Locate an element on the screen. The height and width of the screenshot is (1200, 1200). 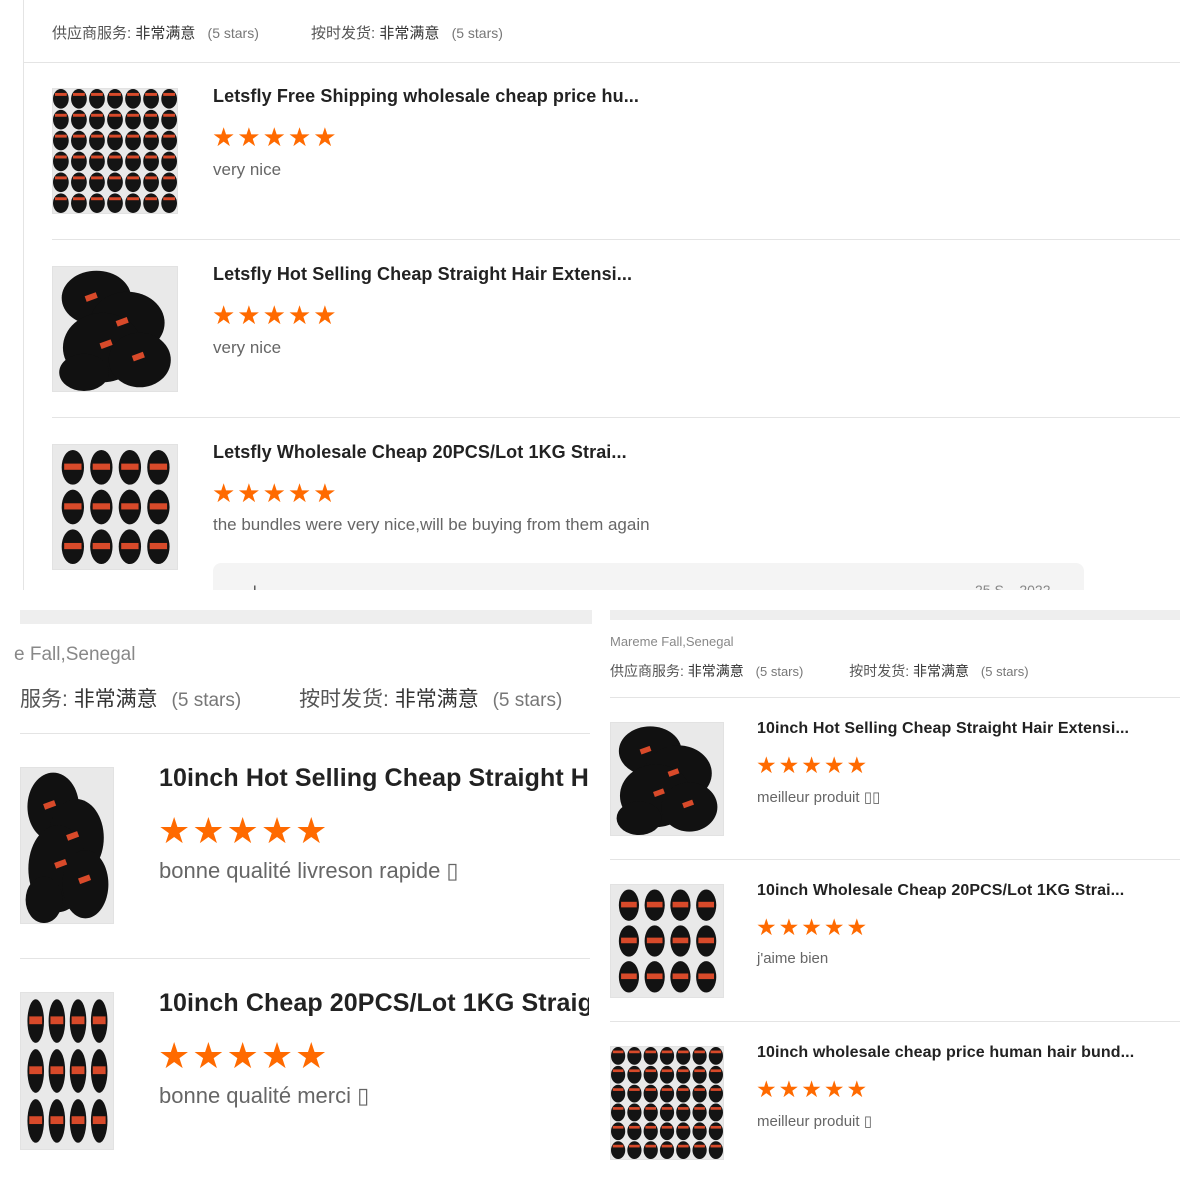
rating-summary: 服务: 非常满意 (5 stars) 按时发货: 非常满意 (5 stars) is located at coordinates (291, 698).